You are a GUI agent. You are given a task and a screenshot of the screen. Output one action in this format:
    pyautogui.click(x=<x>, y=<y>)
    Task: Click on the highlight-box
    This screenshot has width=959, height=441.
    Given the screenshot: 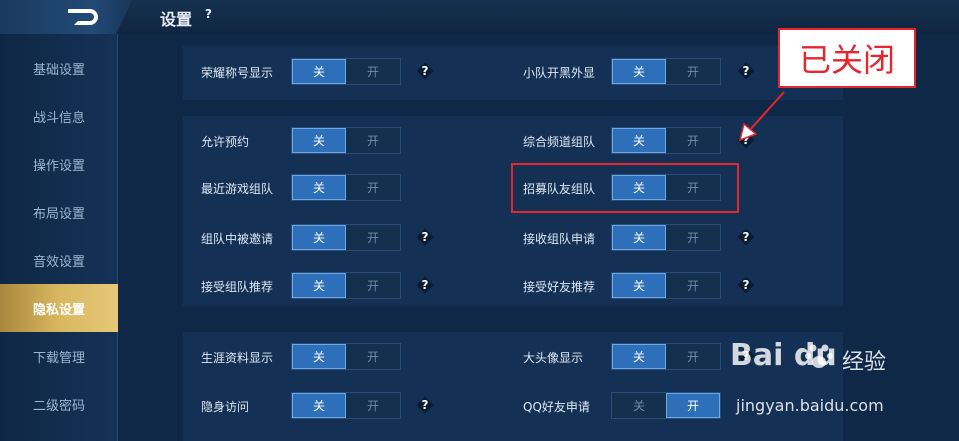 What is the action you would take?
    pyautogui.click(x=625, y=188)
    